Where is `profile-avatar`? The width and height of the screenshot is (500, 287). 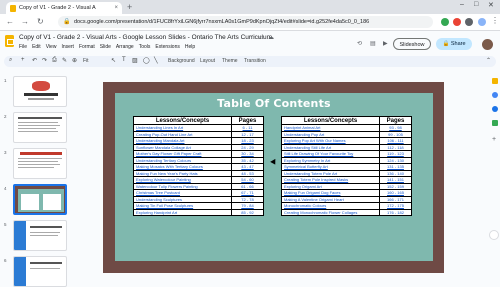 profile-avatar is located at coordinates (482, 22).